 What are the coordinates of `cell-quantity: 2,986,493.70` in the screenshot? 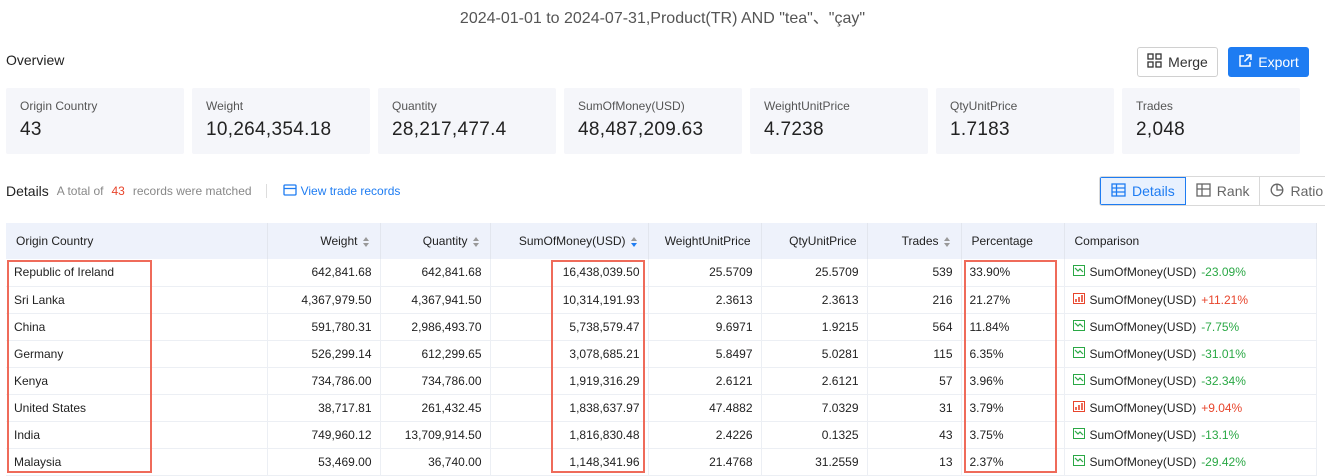 It's located at (435, 327).